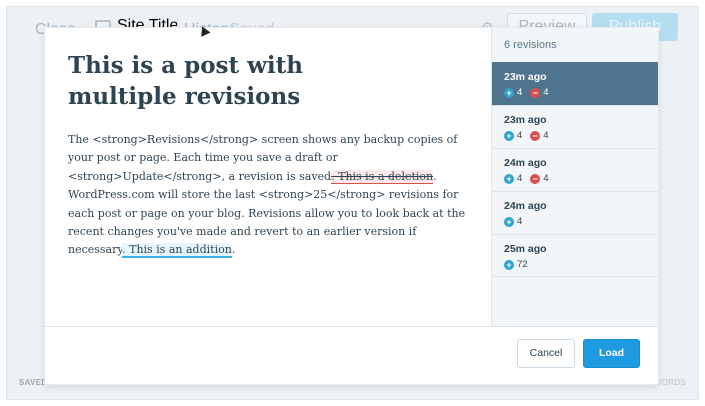 The height and width of the screenshot is (406, 705). I want to click on post-title: This is a post with multiple revisions, so click(186, 81).